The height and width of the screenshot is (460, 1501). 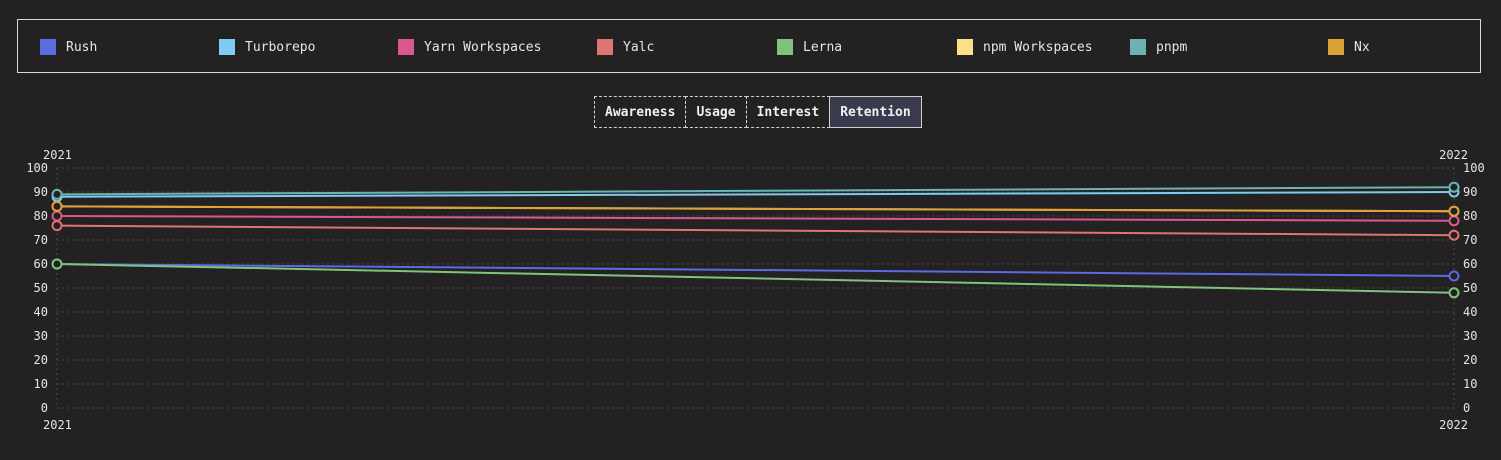 What do you see at coordinates (1474, 168) in the screenshot?
I see `y-tick-label-right: 100` at bounding box center [1474, 168].